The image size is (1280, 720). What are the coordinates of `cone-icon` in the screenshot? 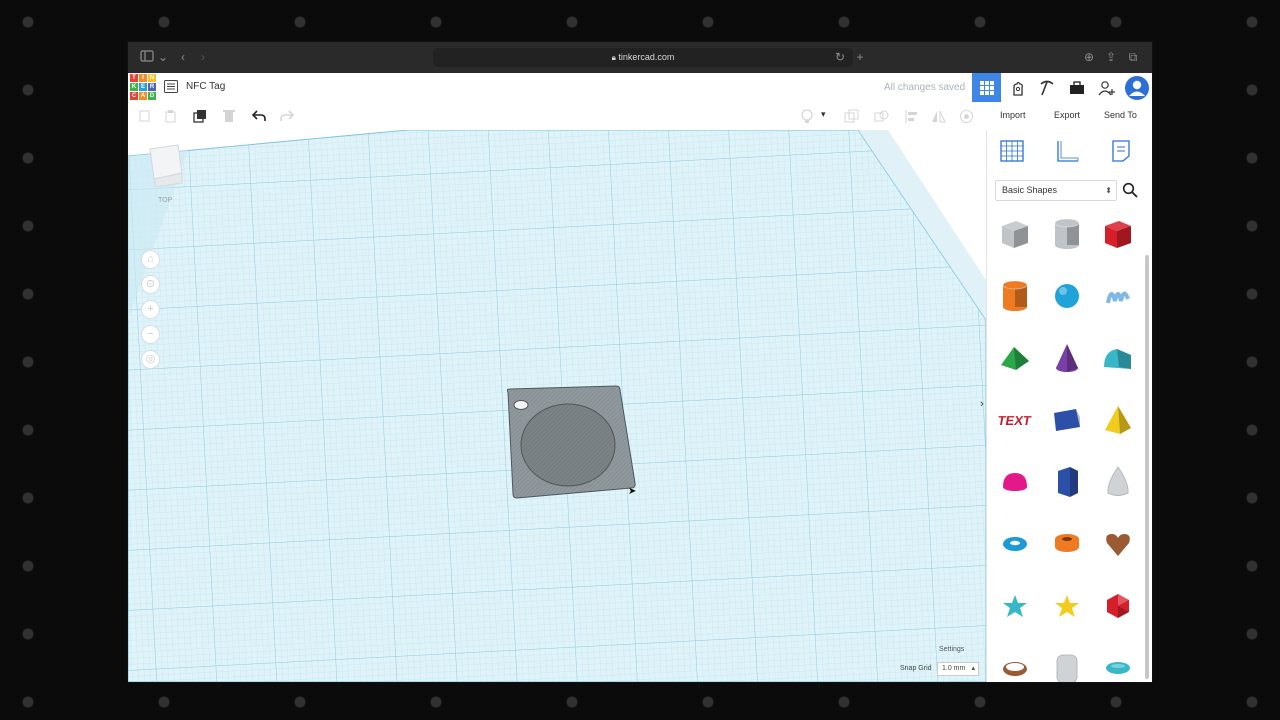 It's located at (1067, 358).